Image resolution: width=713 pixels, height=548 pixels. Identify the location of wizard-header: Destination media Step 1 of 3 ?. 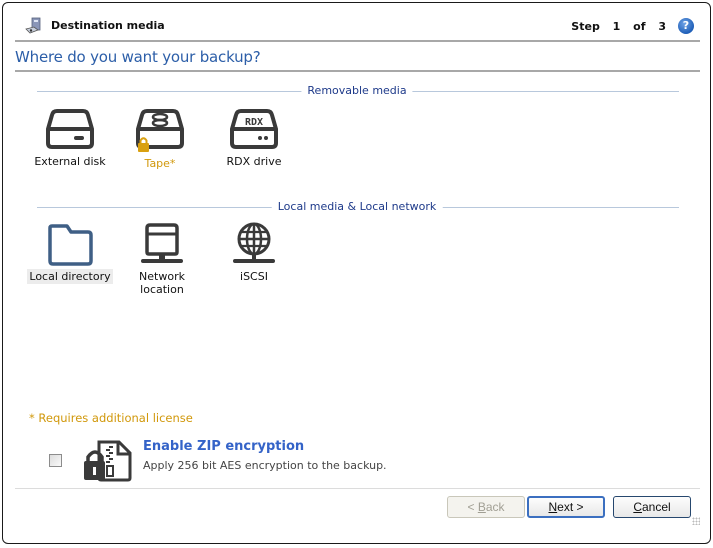
(356, 22).